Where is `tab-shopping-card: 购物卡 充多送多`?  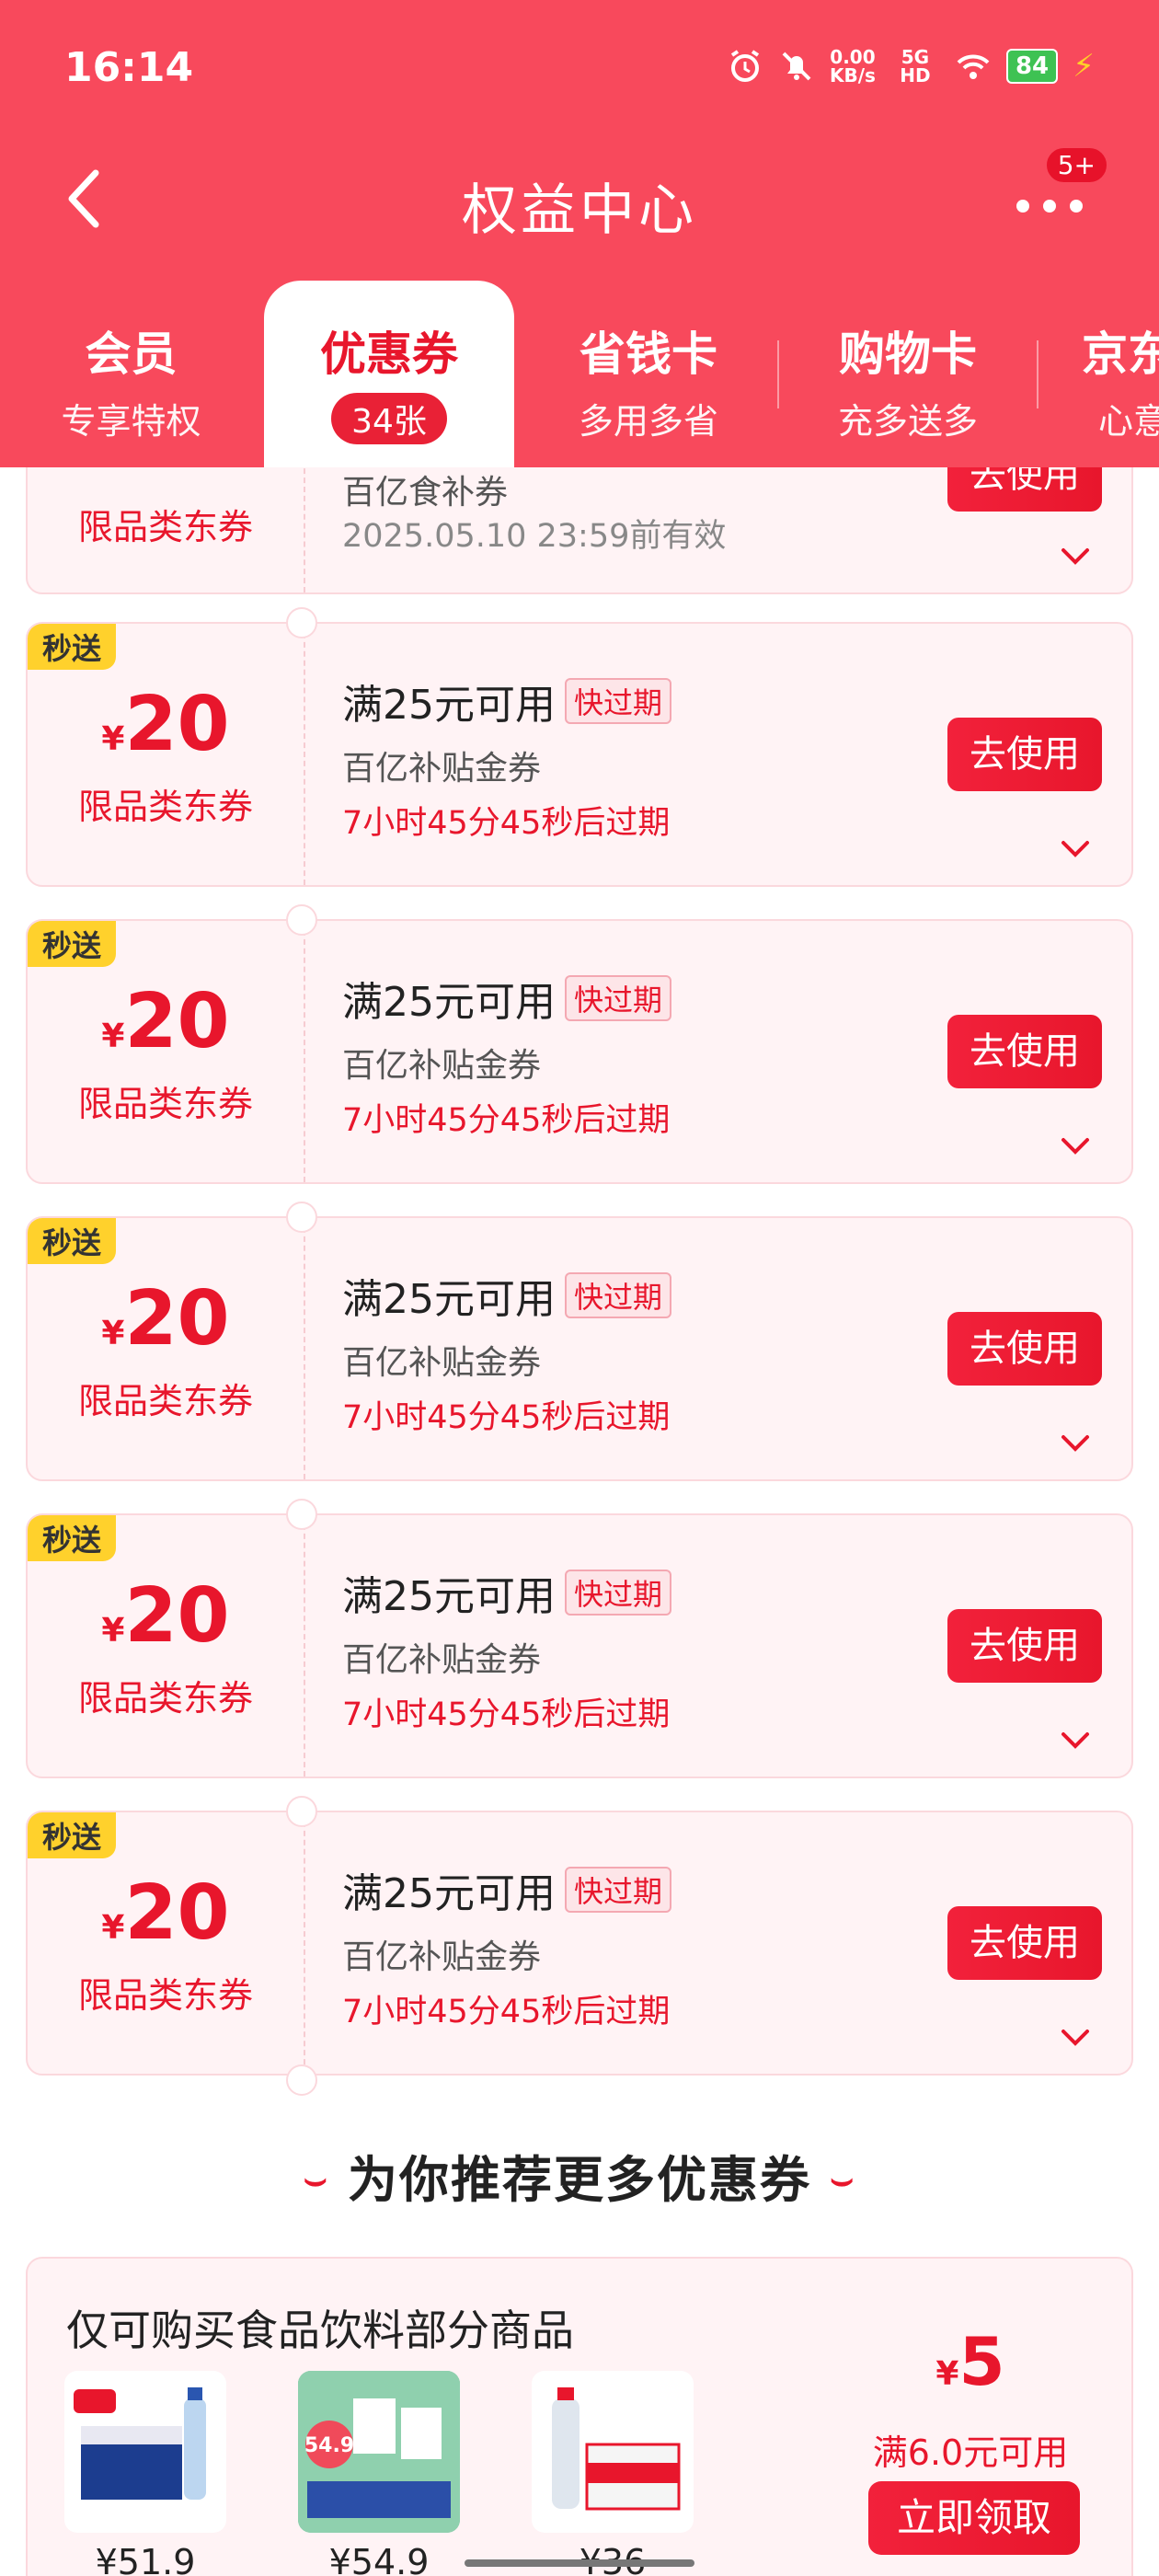 tab-shopping-card: 购物卡 充多送多 is located at coordinates (908, 374).